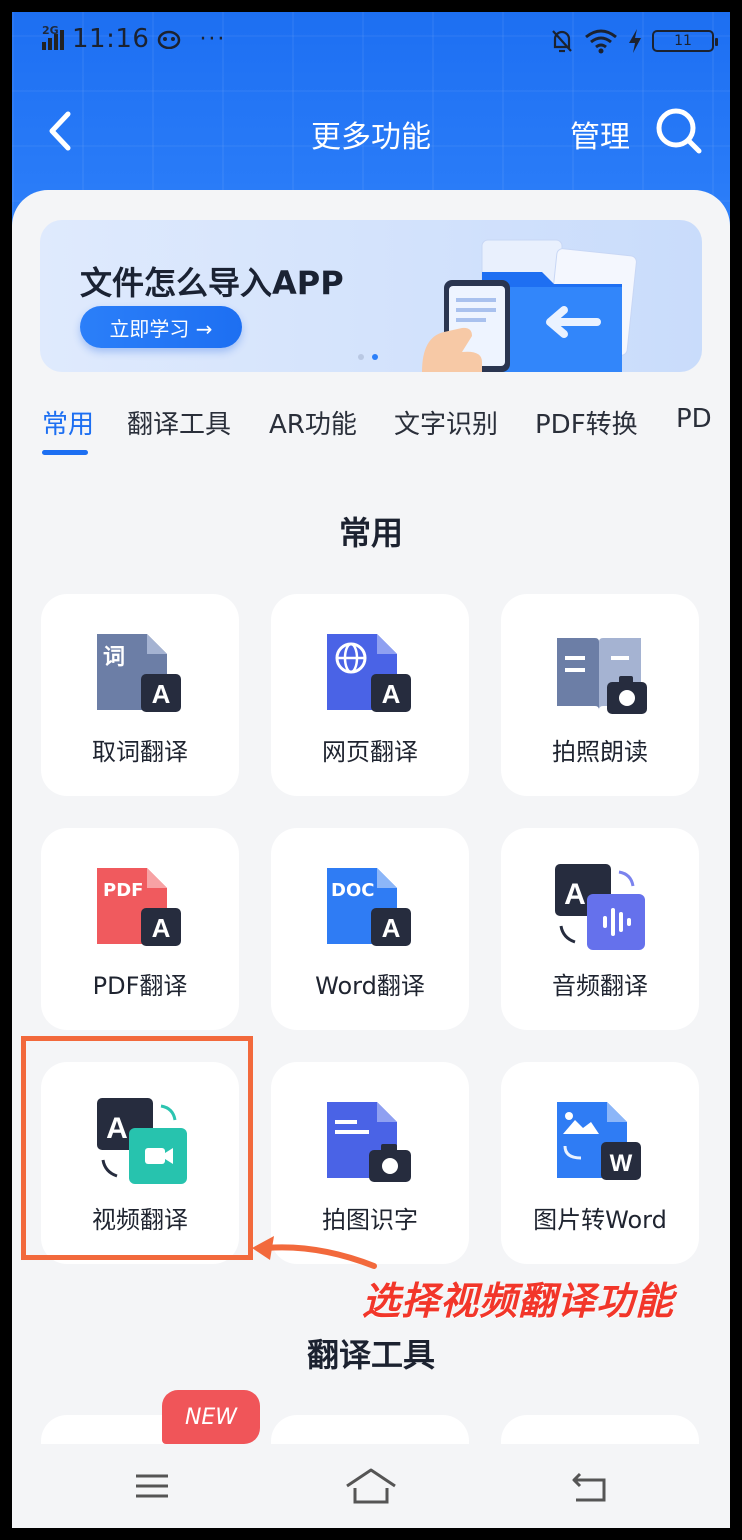  Describe the element at coordinates (140, 752) in the screenshot. I see `tile-label: 取词翻译` at that location.